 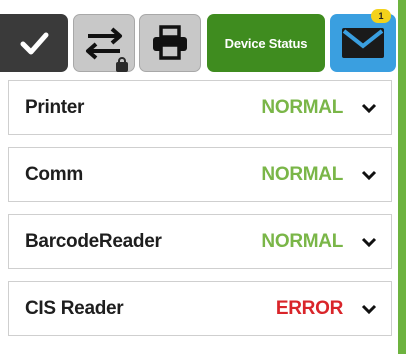 What do you see at coordinates (55, 107) in the screenshot?
I see `device-label: Printer` at bounding box center [55, 107].